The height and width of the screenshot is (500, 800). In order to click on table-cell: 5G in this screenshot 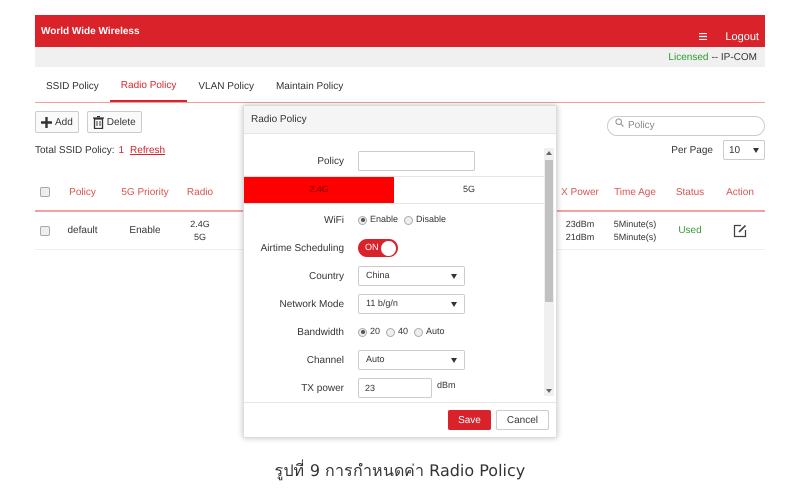, I will do `click(200, 237)`.